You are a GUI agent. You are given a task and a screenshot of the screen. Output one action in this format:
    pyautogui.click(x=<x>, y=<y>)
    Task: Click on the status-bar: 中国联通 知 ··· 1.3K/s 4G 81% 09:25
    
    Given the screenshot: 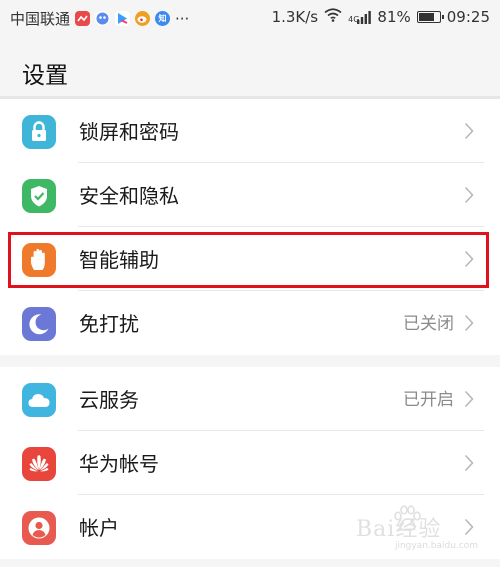 What is the action you would take?
    pyautogui.click(x=250, y=18)
    